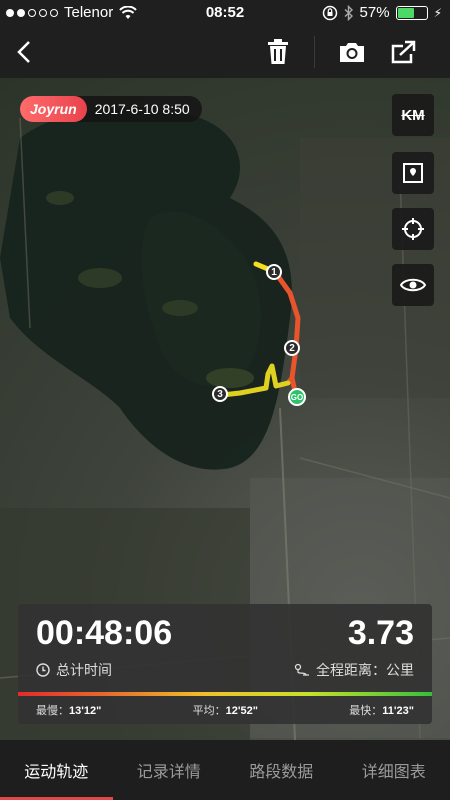  I want to click on pace-summary-row: 最慢：13'12" 平均：12'52" 最快：11'23", so click(225, 710).